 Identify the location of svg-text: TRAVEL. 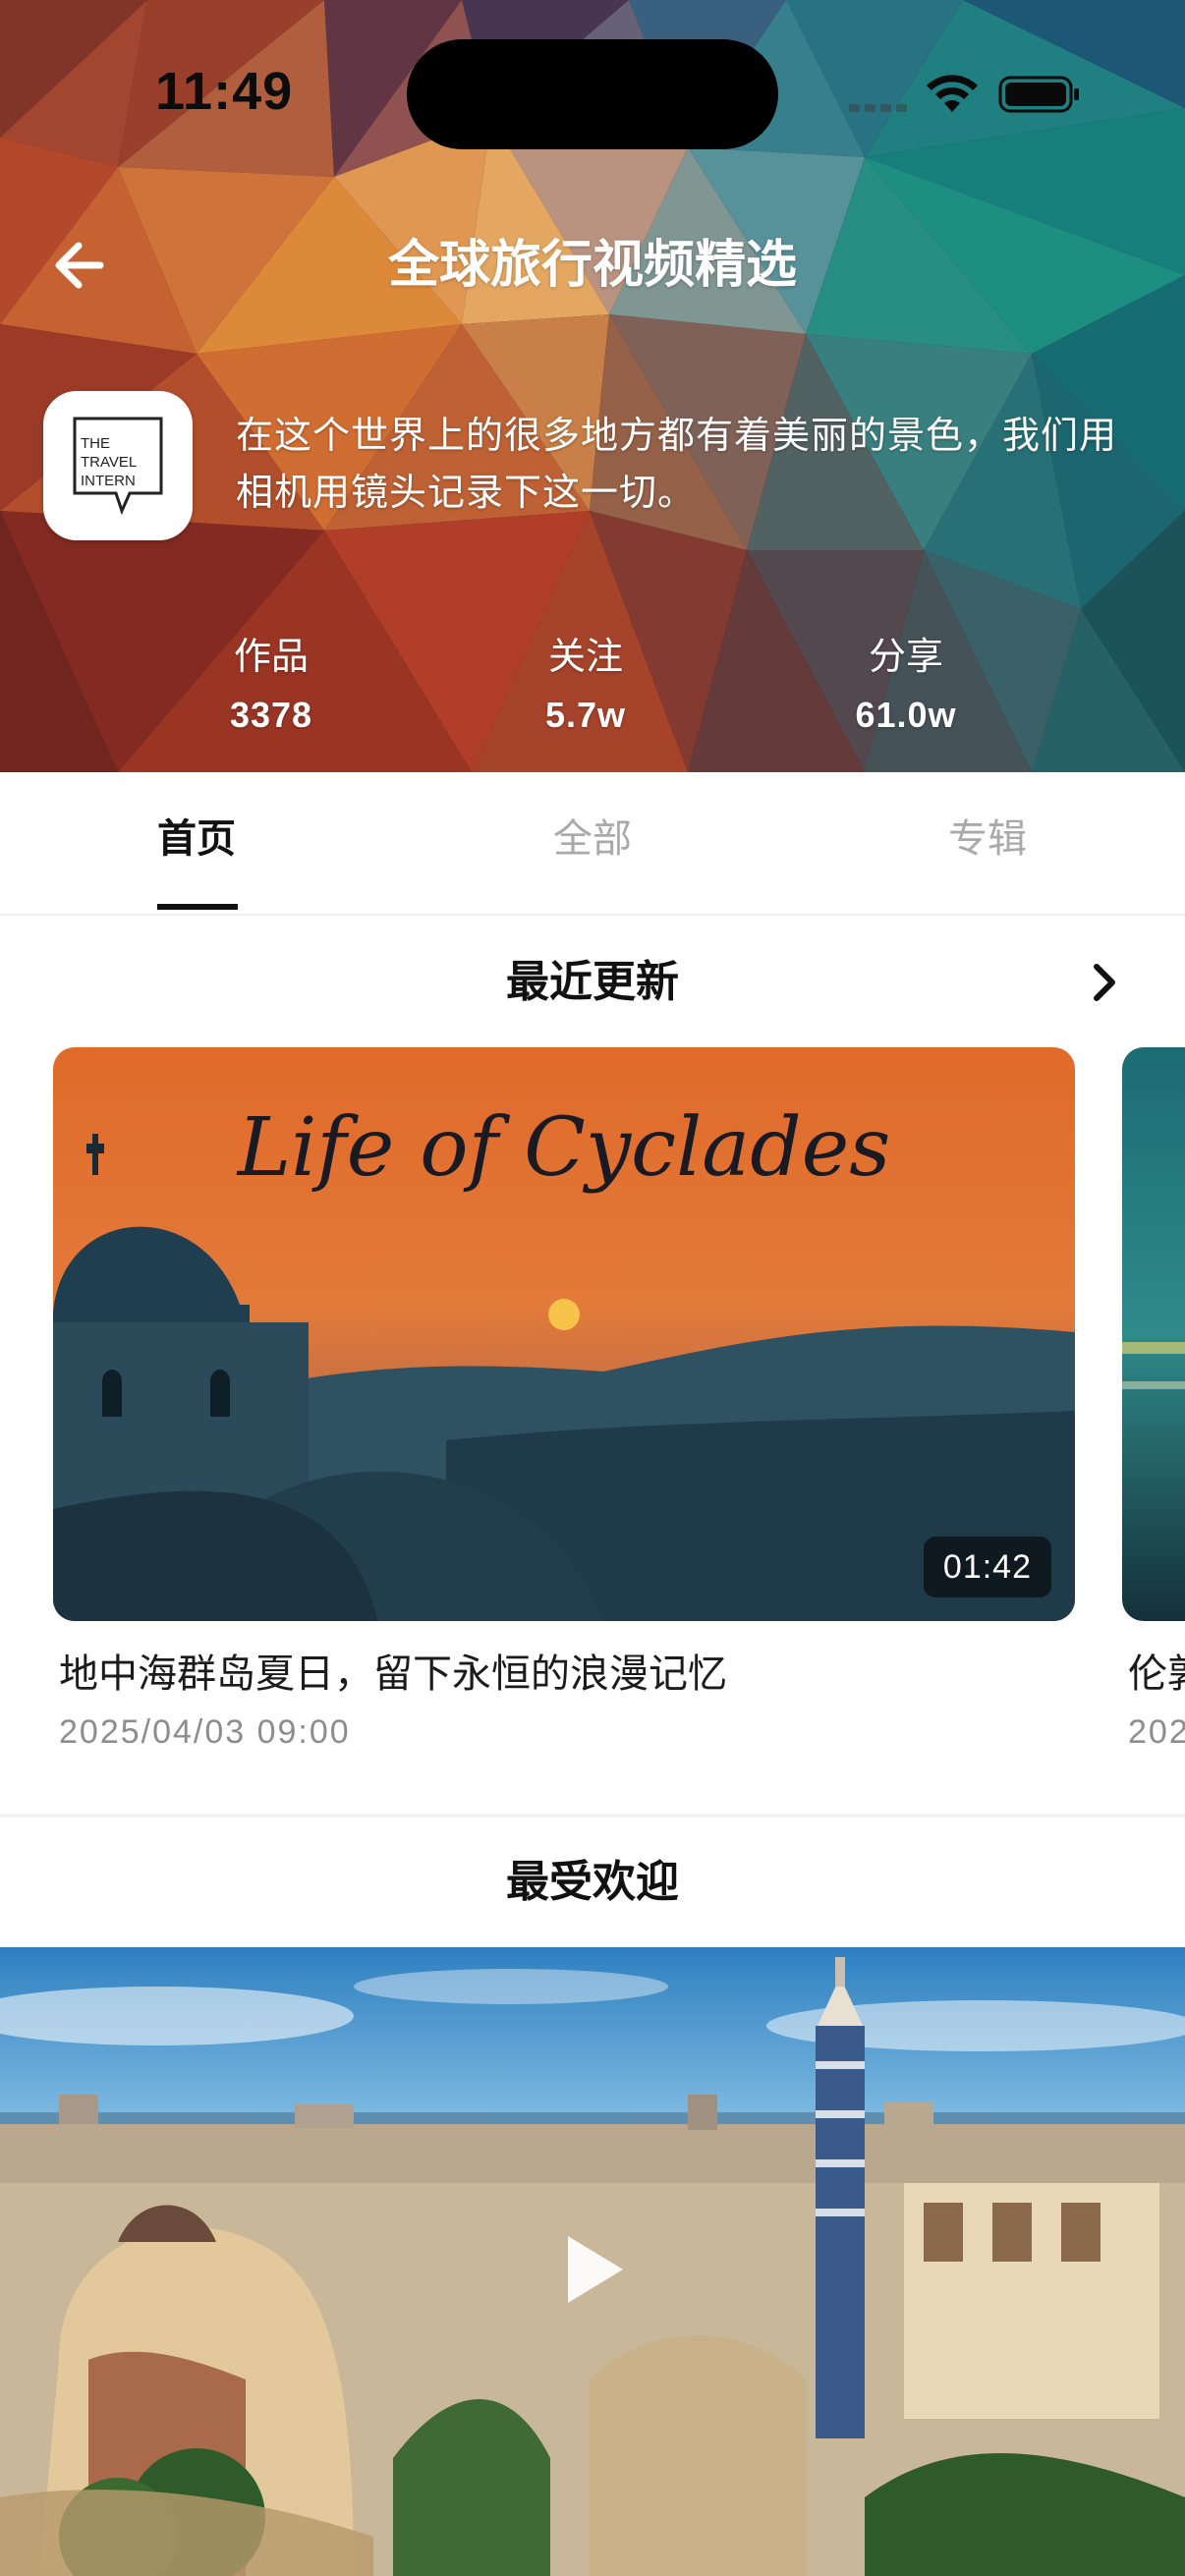
(109, 462).